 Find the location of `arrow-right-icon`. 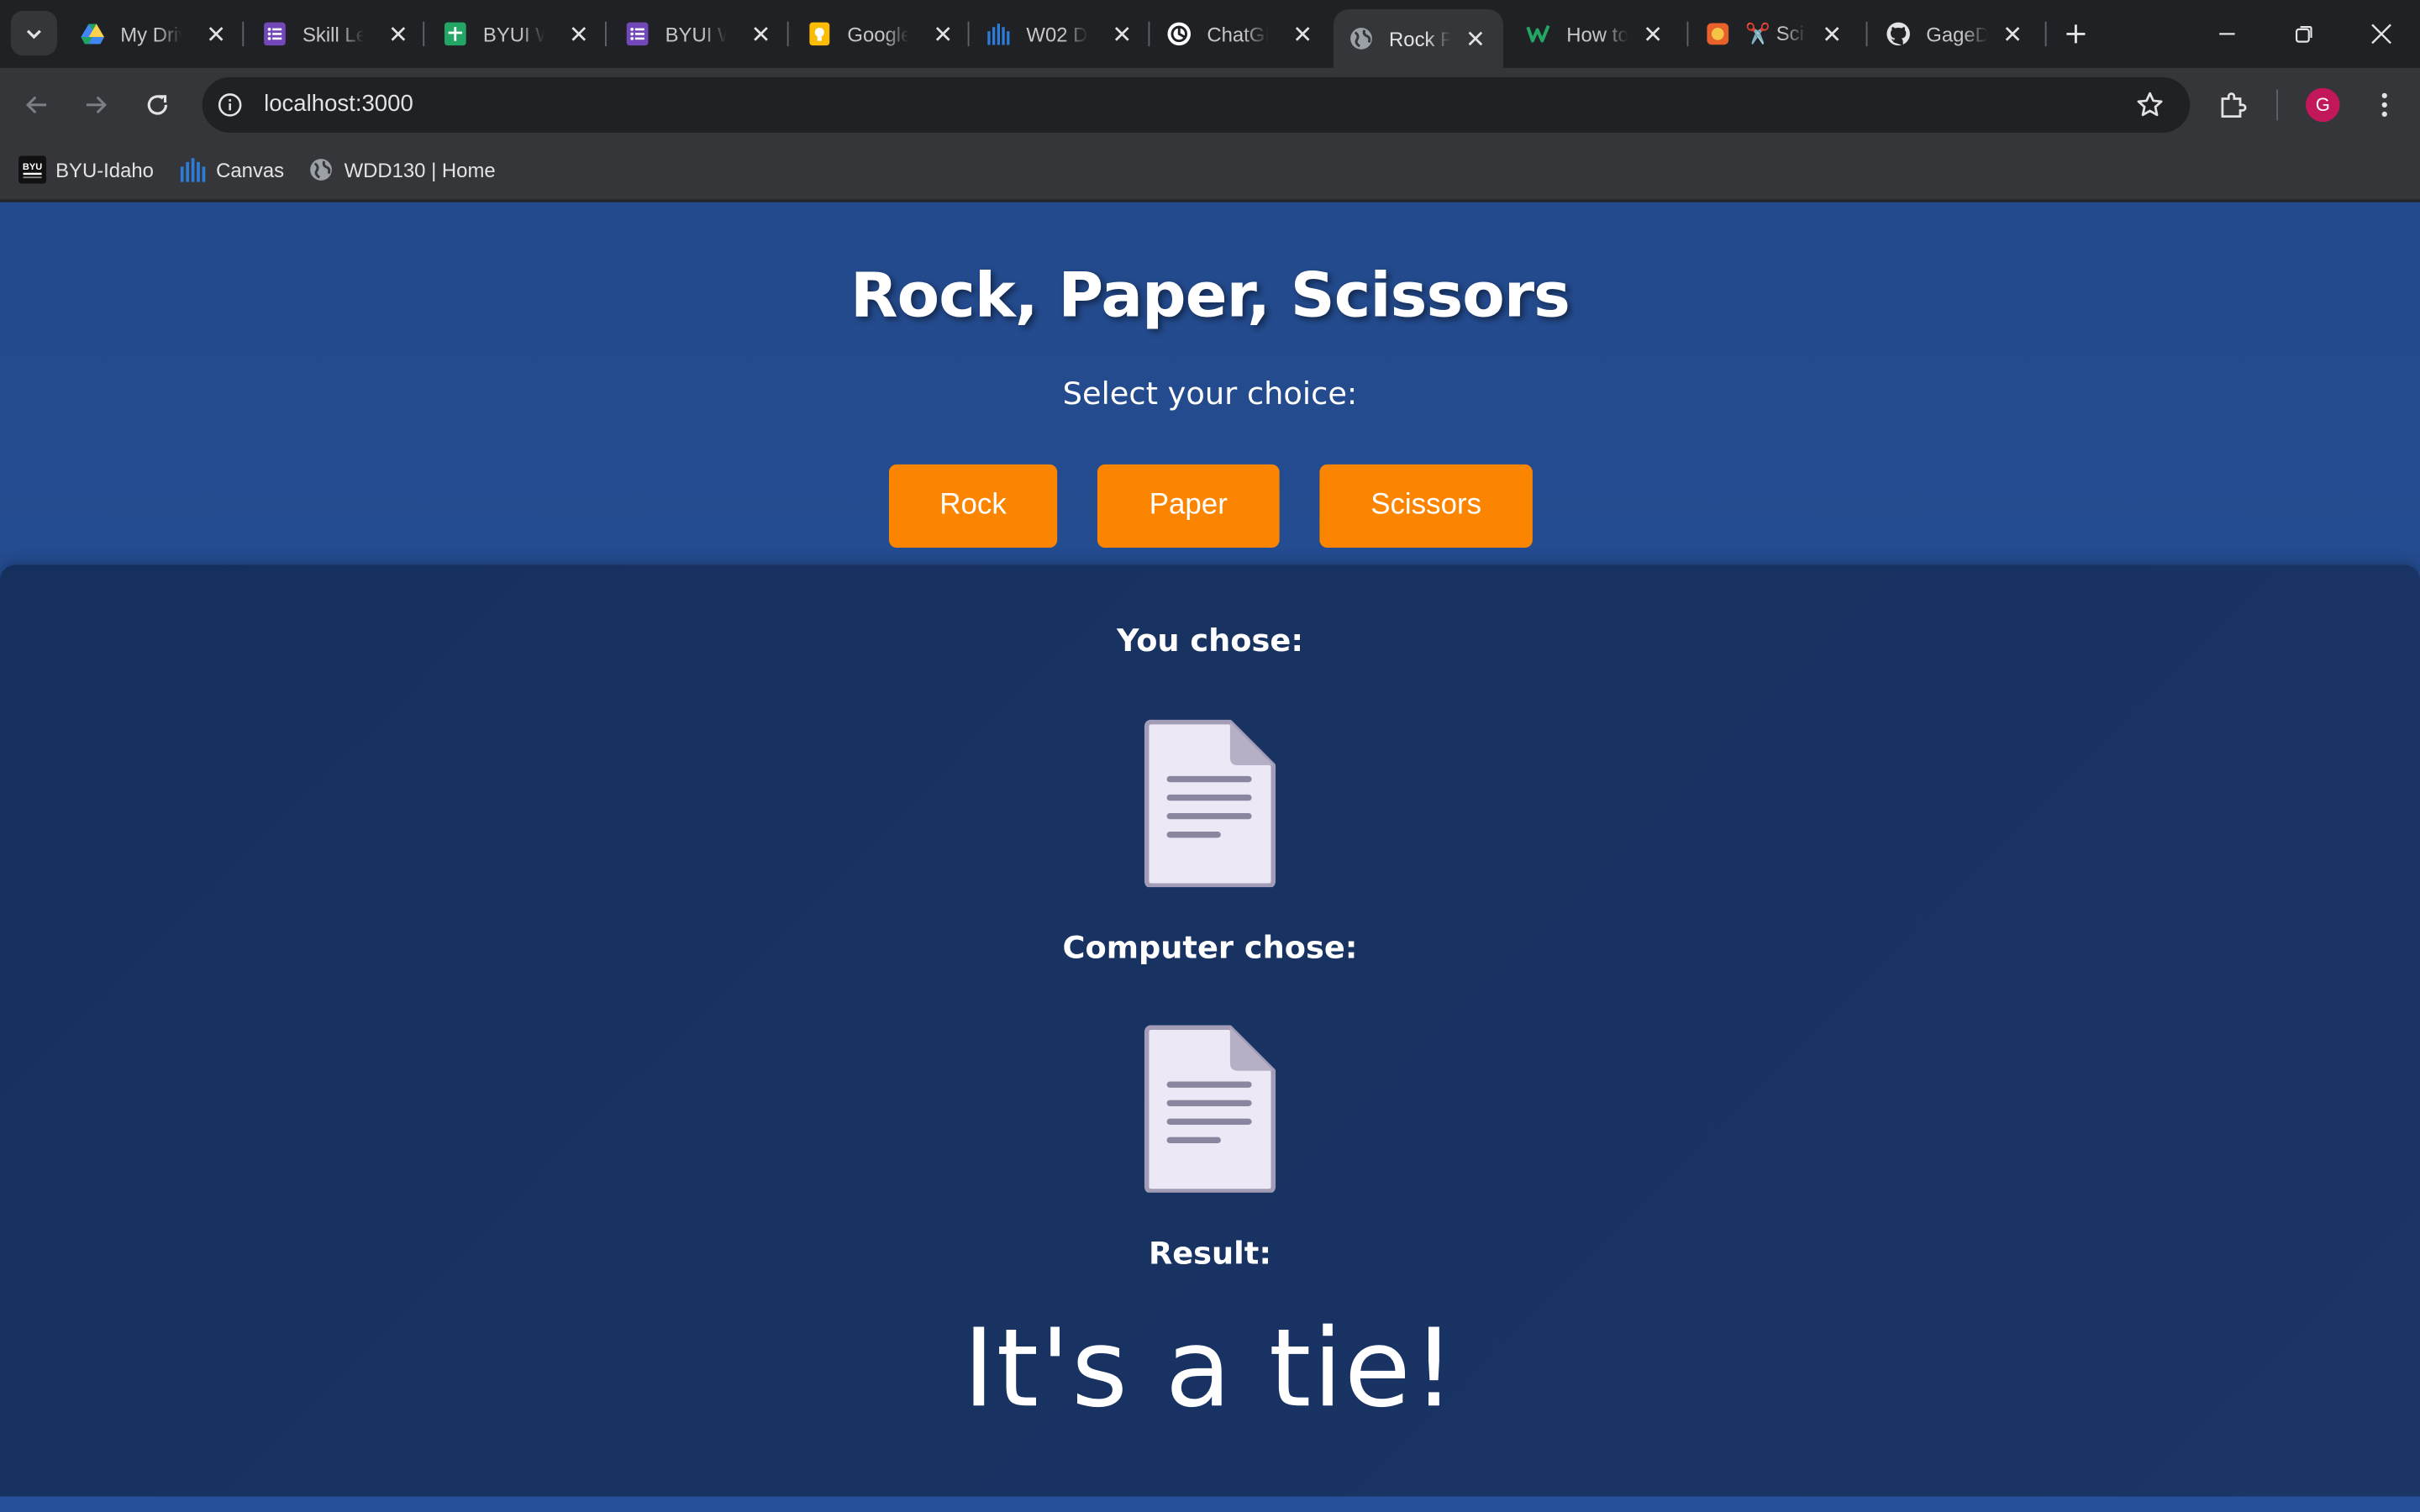

arrow-right-icon is located at coordinates (96, 105).